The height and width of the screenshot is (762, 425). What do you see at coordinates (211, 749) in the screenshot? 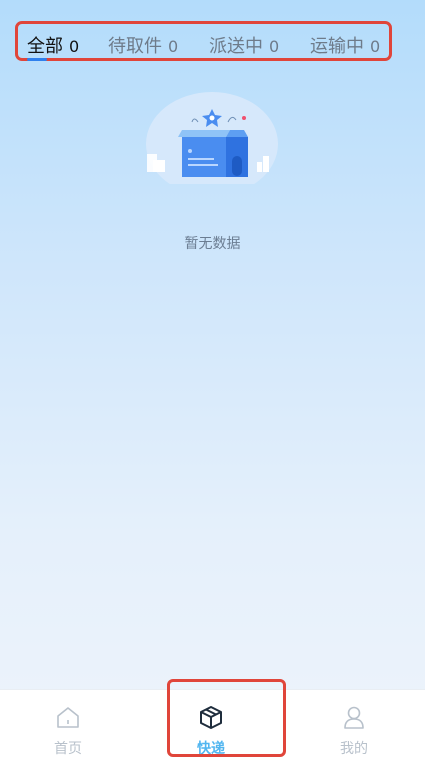
I see `tabbar-label-express: 快递` at bounding box center [211, 749].